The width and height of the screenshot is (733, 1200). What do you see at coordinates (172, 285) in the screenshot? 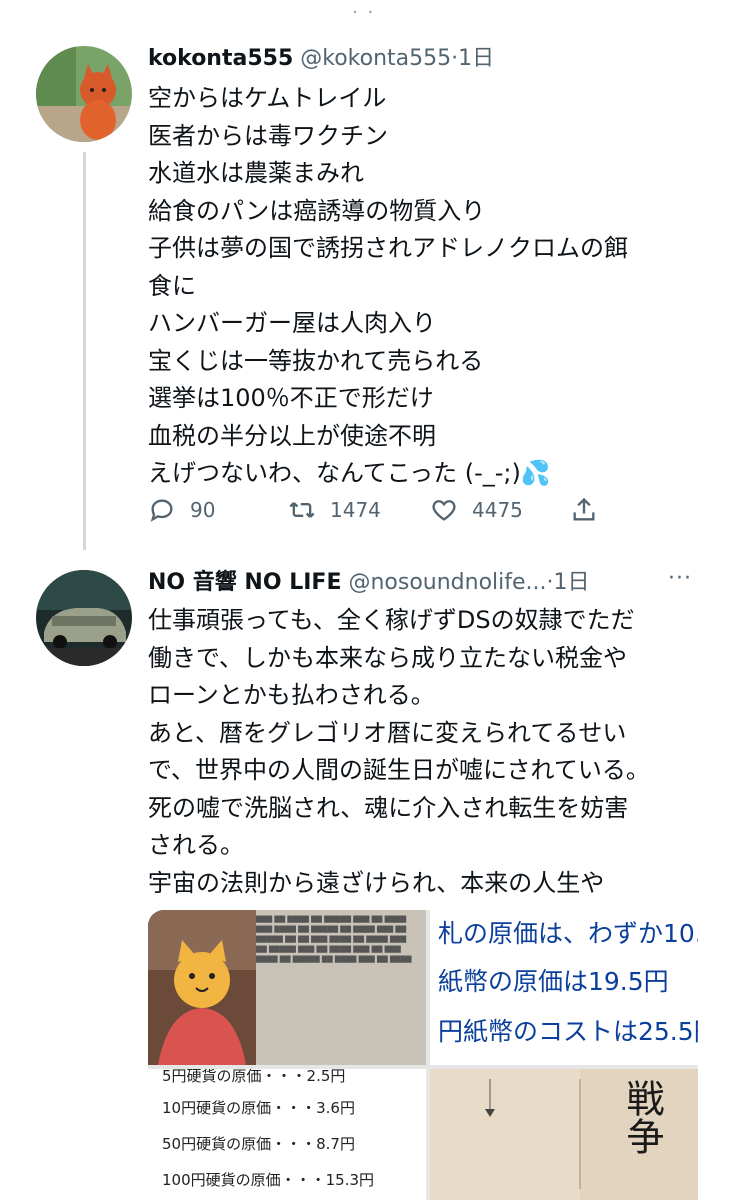
I see `tweet-line: 食に` at bounding box center [172, 285].